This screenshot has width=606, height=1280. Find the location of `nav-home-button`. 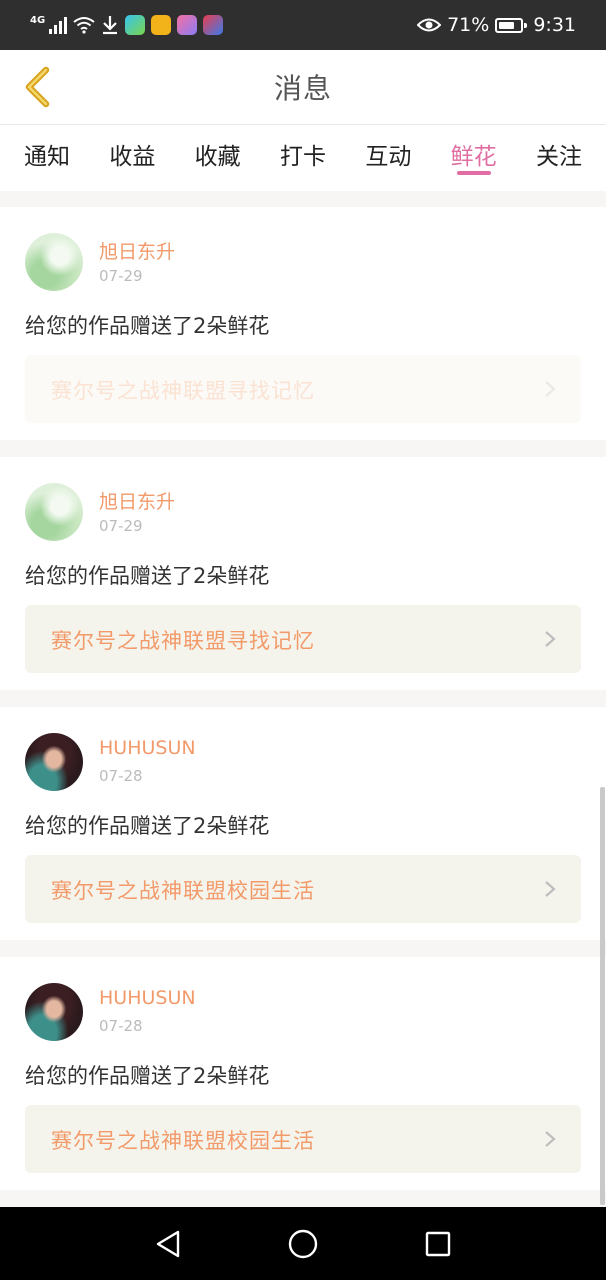

nav-home-button is located at coordinates (303, 1244).